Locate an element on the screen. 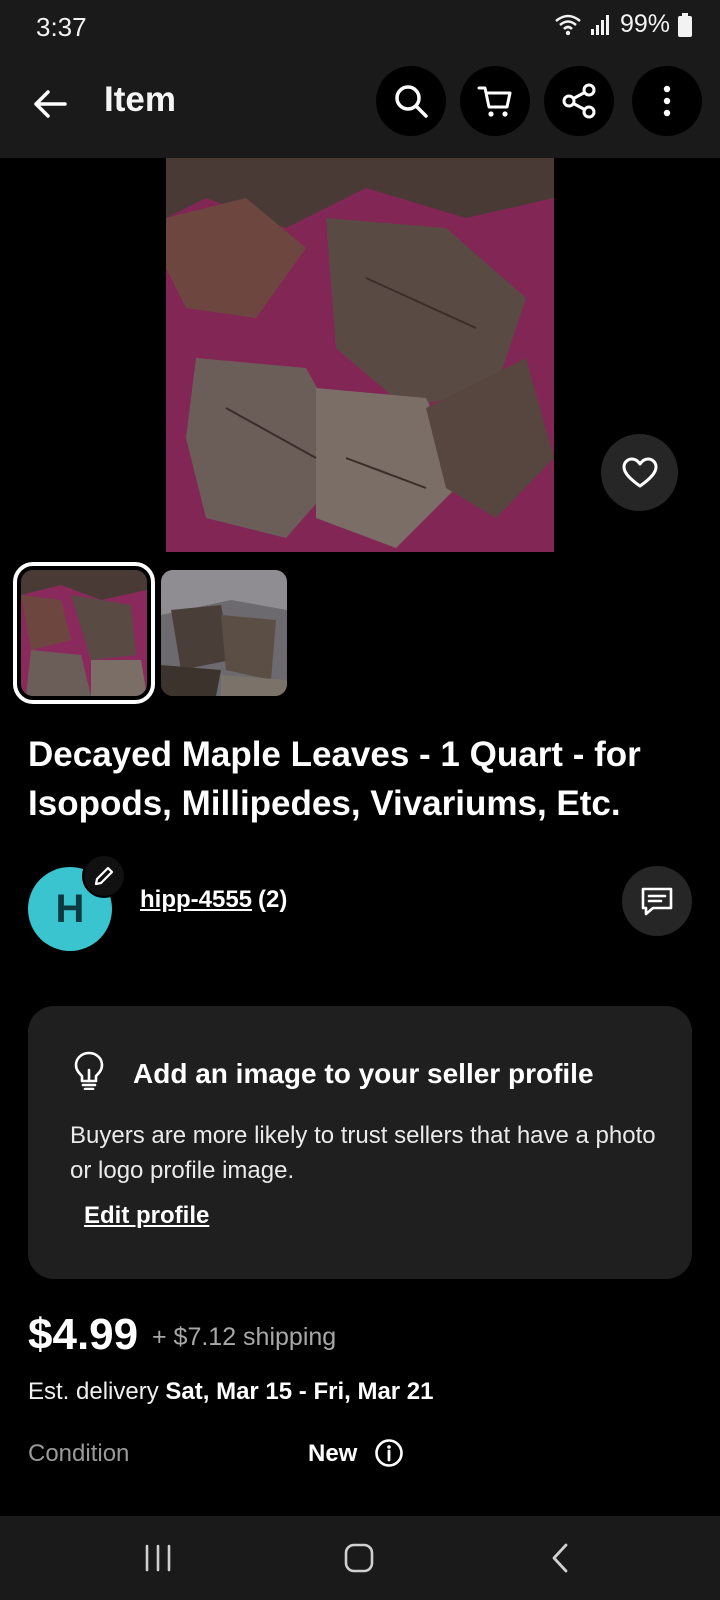 The width and height of the screenshot is (720, 1600). home-icon is located at coordinates (359, 1558).